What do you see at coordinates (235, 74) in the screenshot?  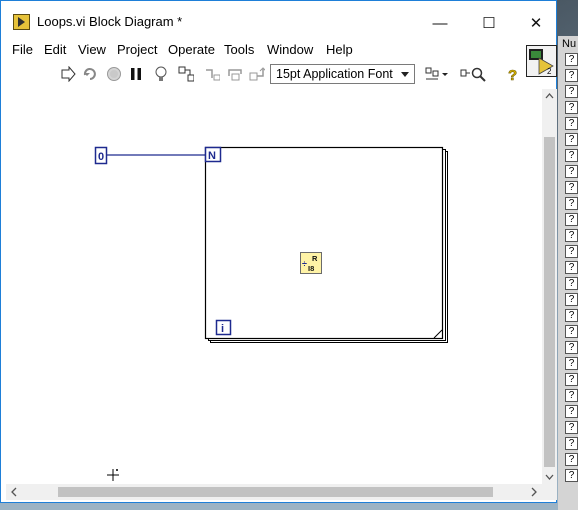 I see `step-over-icon` at bounding box center [235, 74].